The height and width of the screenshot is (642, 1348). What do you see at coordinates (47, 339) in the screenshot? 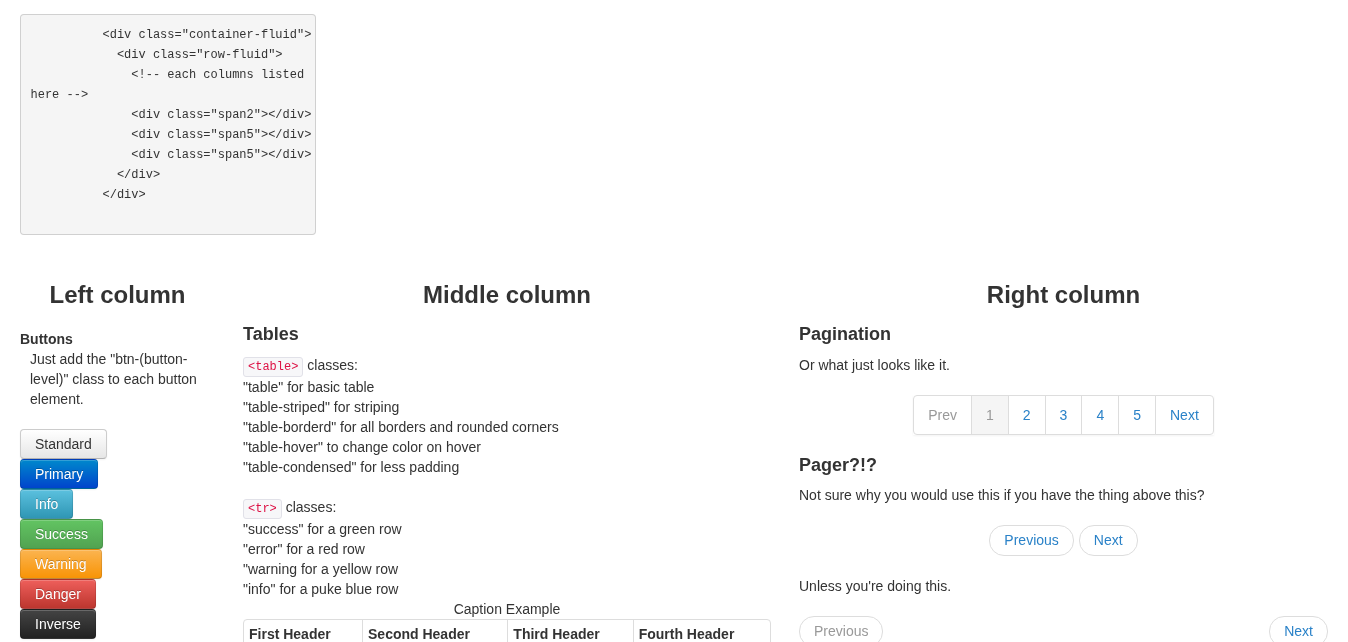
I see `section-heading: Buttons` at bounding box center [47, 339].